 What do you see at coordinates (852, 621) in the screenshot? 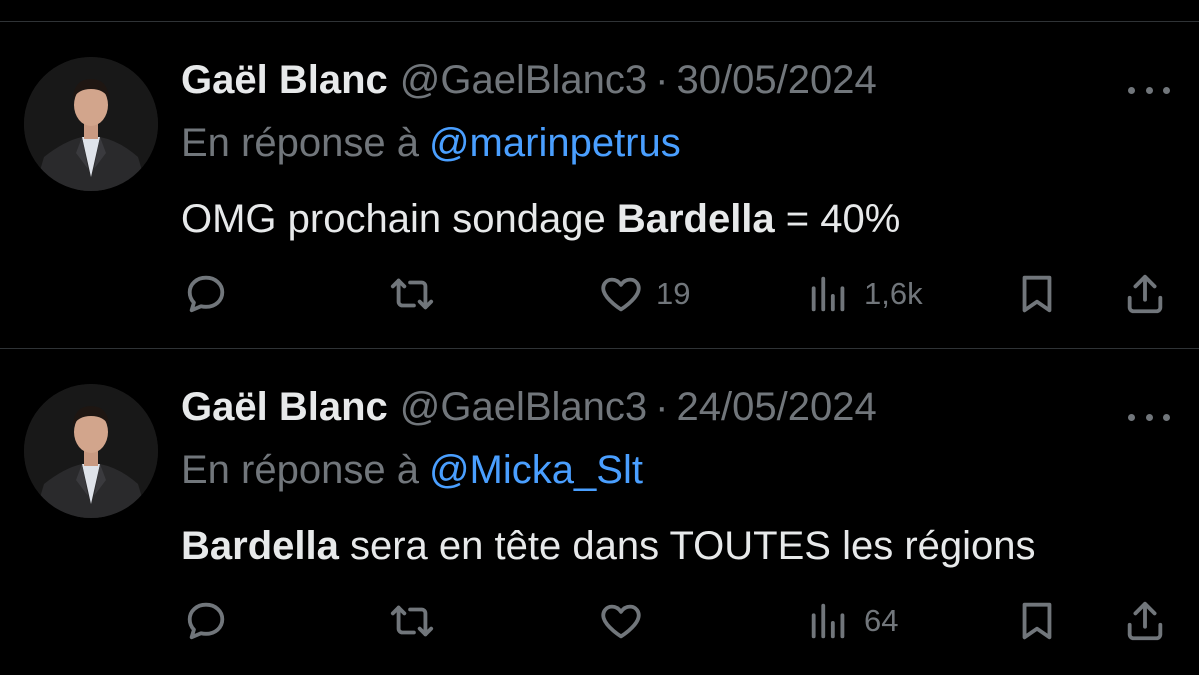
I see `views-button: 64` at bounding box center [852, 621].